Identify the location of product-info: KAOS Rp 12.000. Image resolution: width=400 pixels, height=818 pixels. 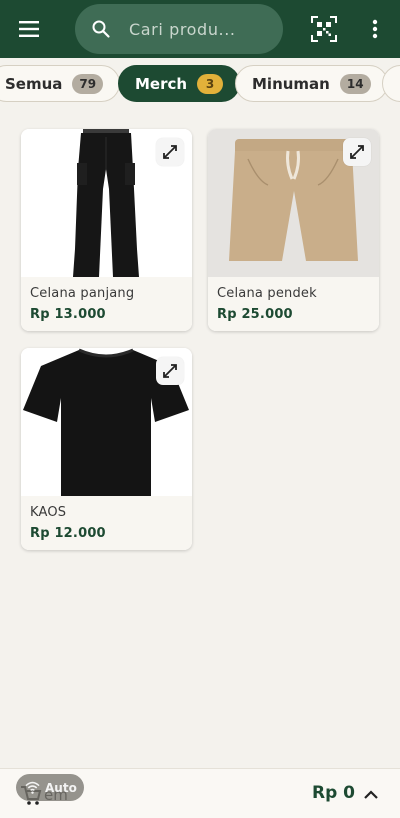
(106, 523).